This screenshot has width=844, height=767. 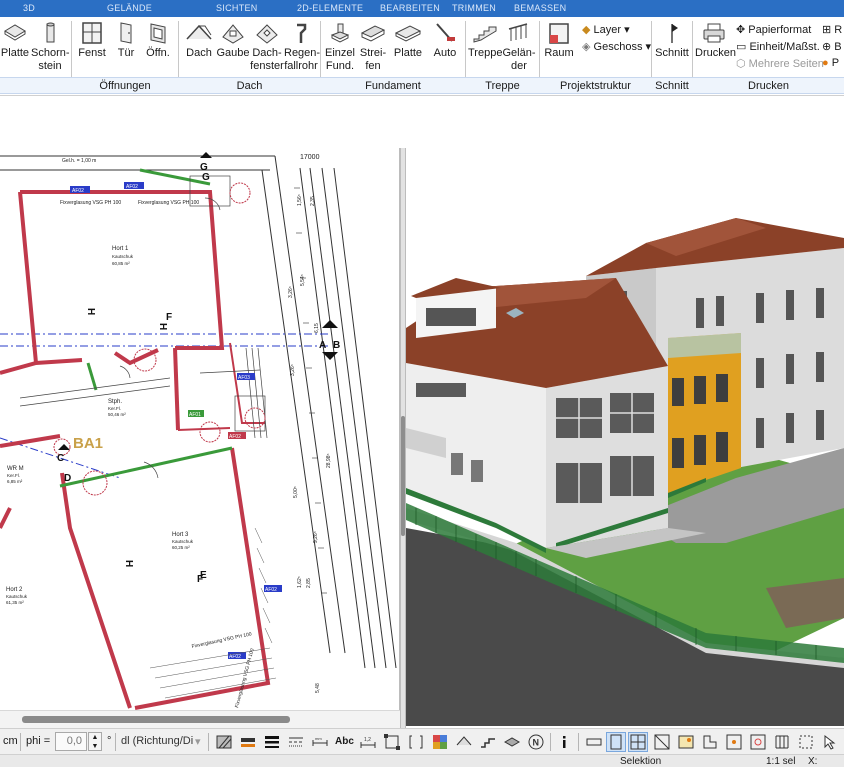 I want to click on line-weight-icon, so click(x=272, y=742).